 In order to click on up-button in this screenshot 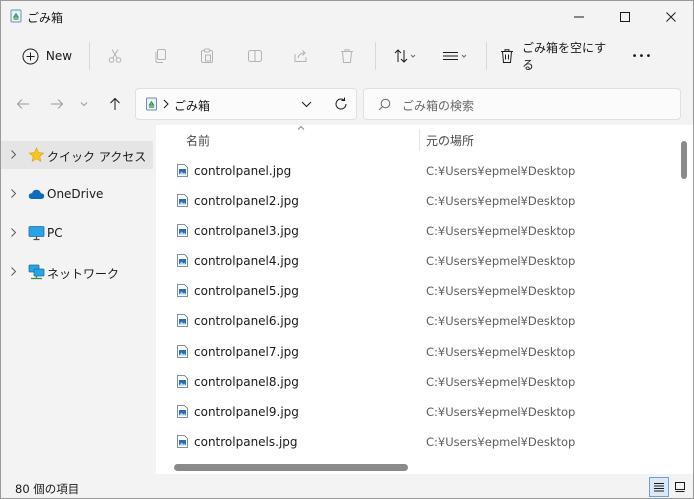, I will do `click(115, 104)`.